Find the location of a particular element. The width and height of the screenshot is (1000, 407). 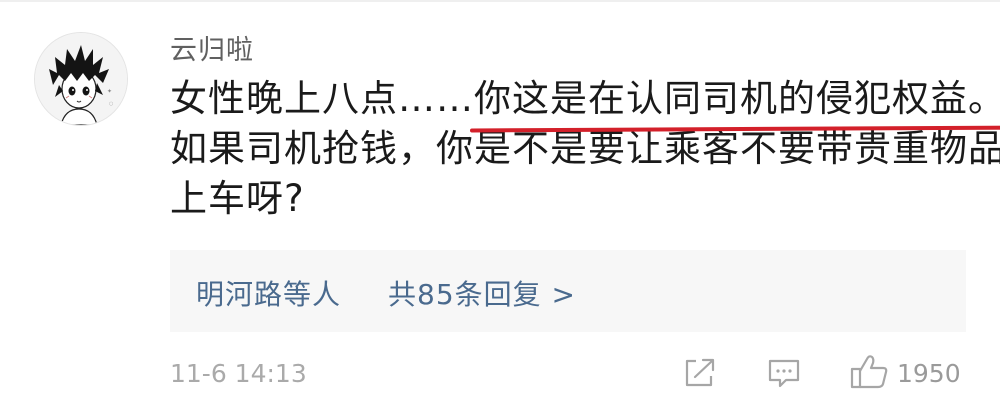

avatar: ✦ ○ is located at coordinates (81, 79).